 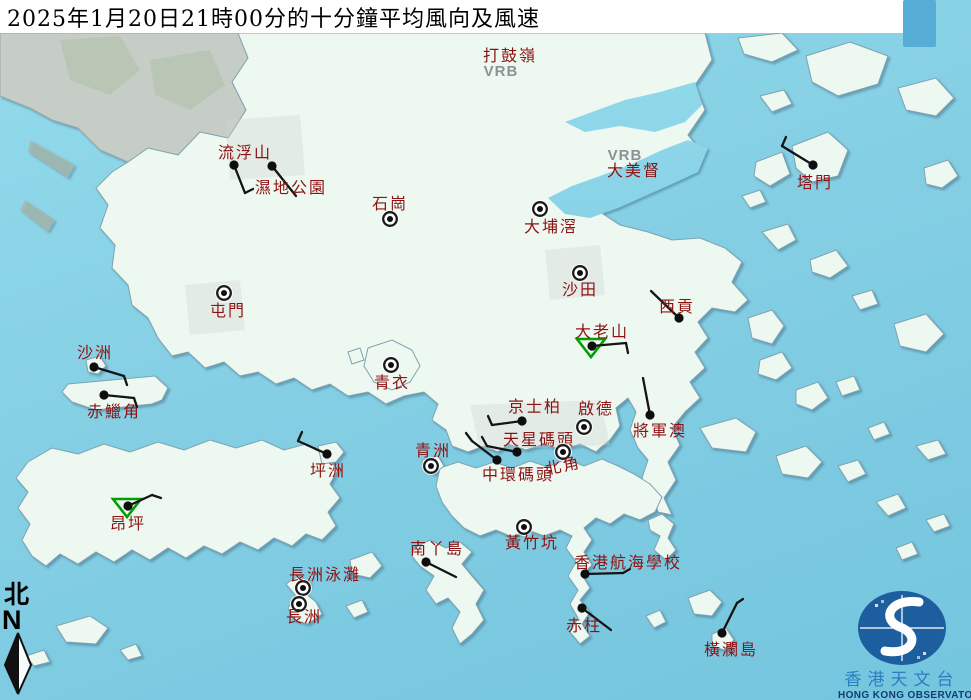 I want to click on station-label: 長洲, so click(x=304, y=616).